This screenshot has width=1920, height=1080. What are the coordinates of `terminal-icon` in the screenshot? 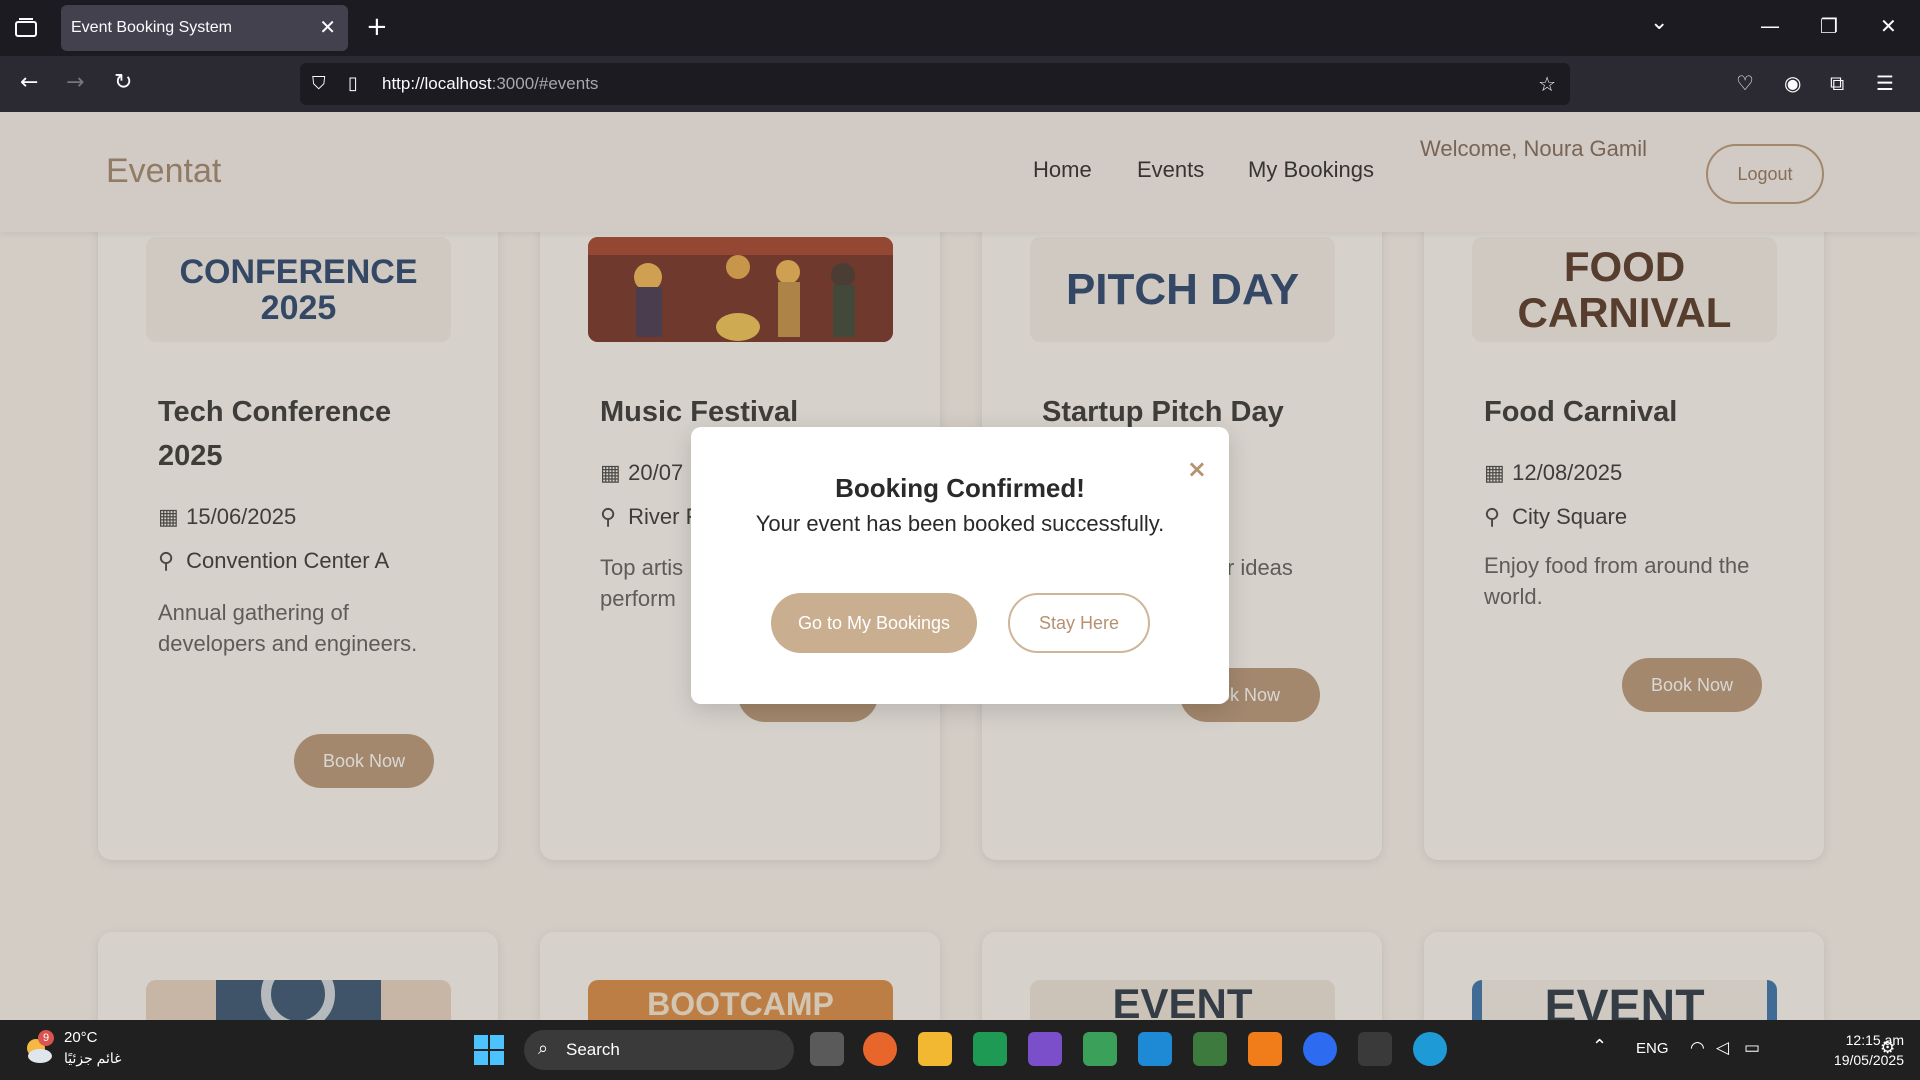 It's located at (1375, 1049).